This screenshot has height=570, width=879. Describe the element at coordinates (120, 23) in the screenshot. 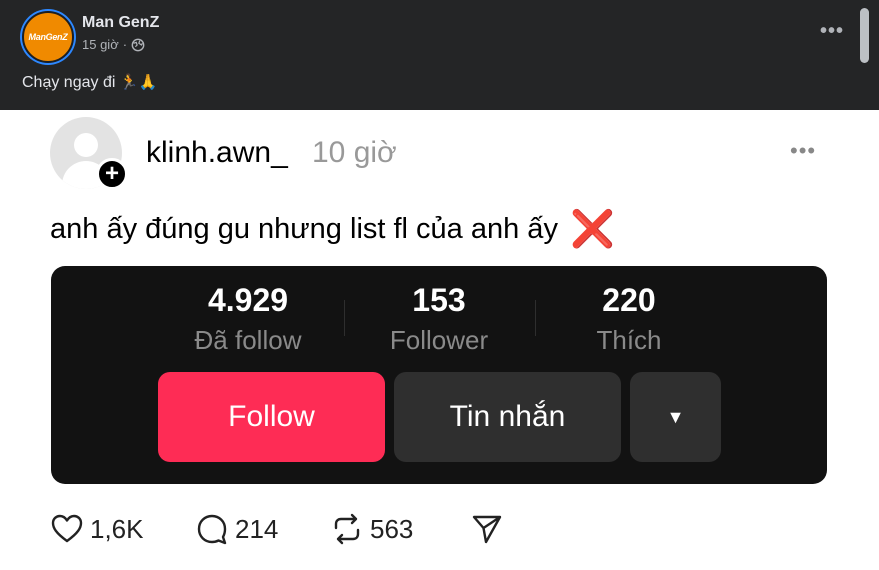

I see `page-name: Man GenZ` at that location.